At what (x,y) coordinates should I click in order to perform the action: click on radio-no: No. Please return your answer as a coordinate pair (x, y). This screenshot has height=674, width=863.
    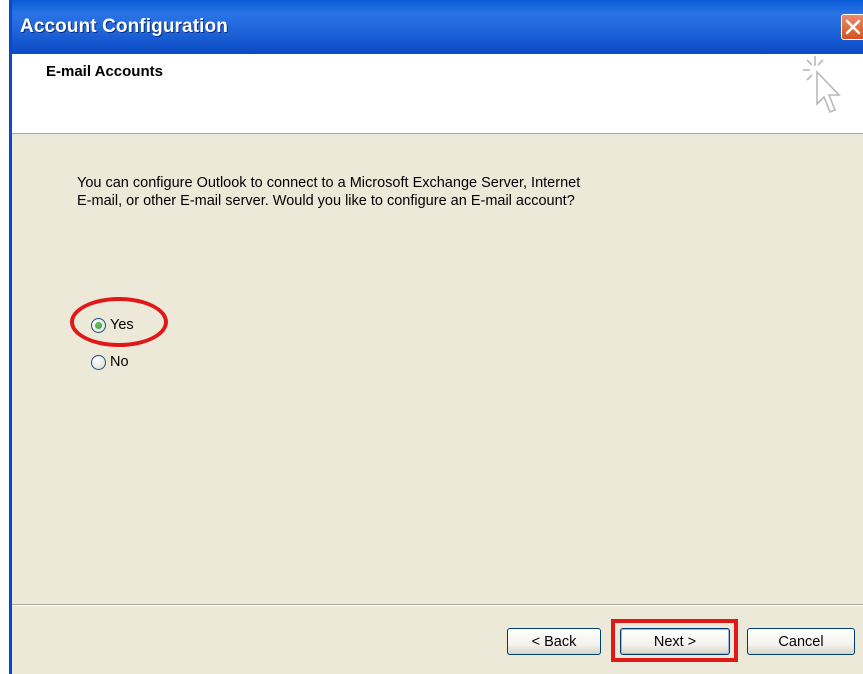
    Looking at the image, I should click on (110, 362).